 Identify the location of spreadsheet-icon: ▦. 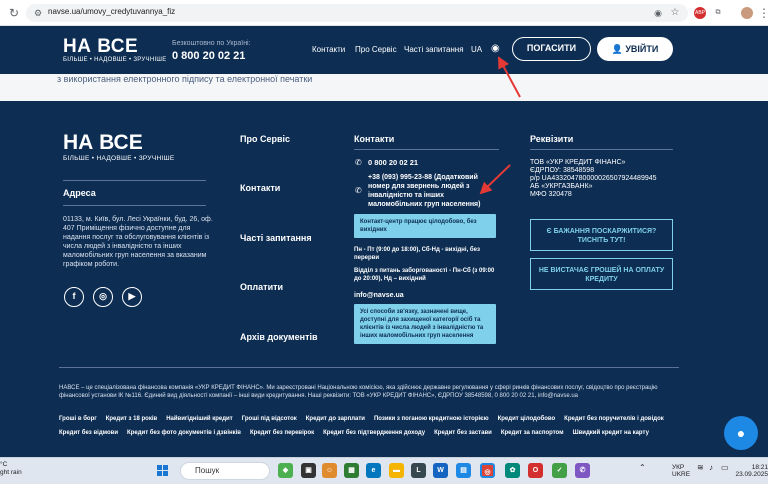
(351, 470).